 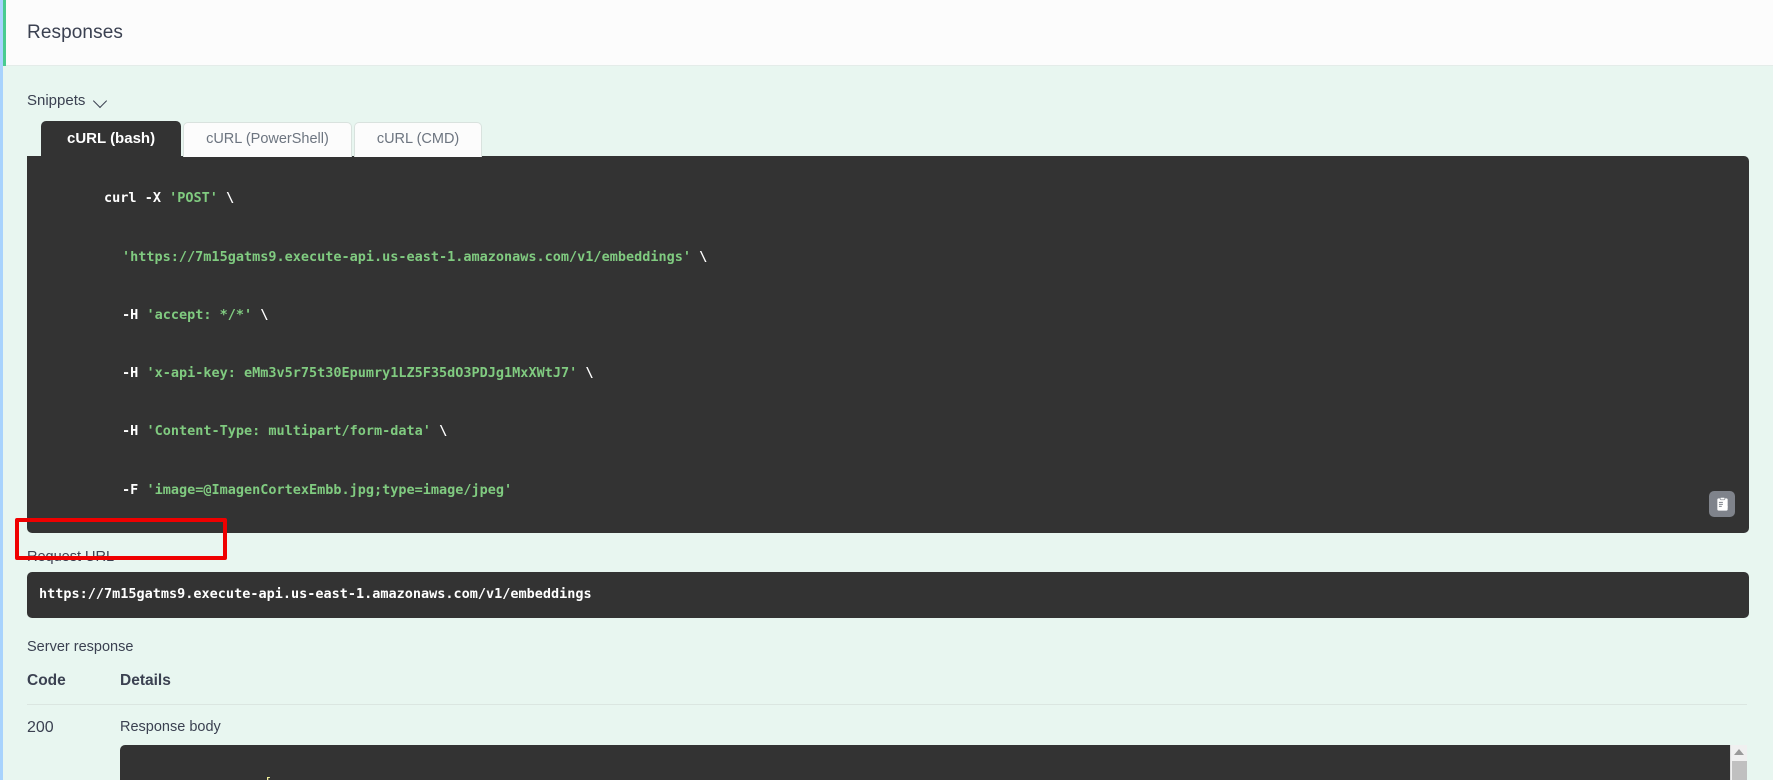 What do you see at coordinates (940, 767) in the screenshot?
I see `json-open-bracket: [` at bounding box center [940, 767].